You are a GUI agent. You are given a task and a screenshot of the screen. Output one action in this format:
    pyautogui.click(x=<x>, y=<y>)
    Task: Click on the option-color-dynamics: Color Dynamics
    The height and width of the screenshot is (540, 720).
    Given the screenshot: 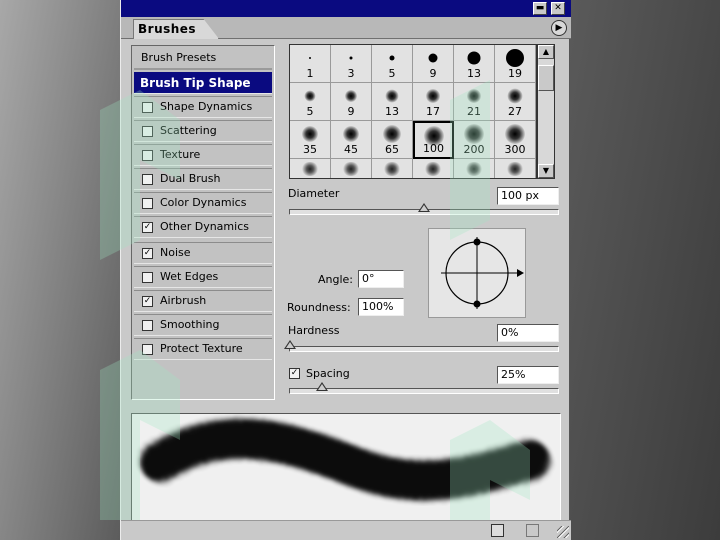 What is the action you would take?
    pyautogui.click(x=203, y=203)
    